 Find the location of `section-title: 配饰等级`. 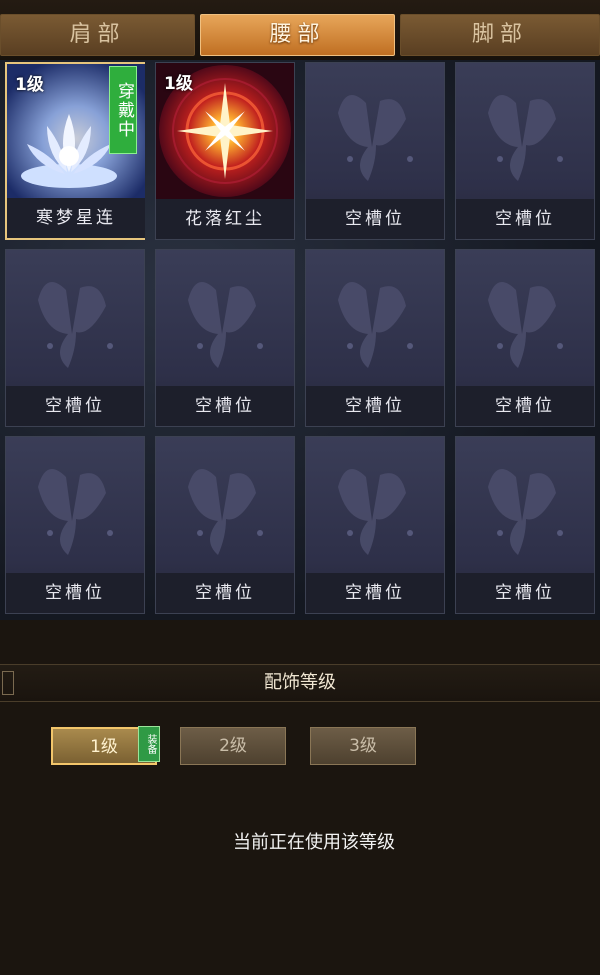

section-title: 配饰等级 is located at coordinates (300, 682).